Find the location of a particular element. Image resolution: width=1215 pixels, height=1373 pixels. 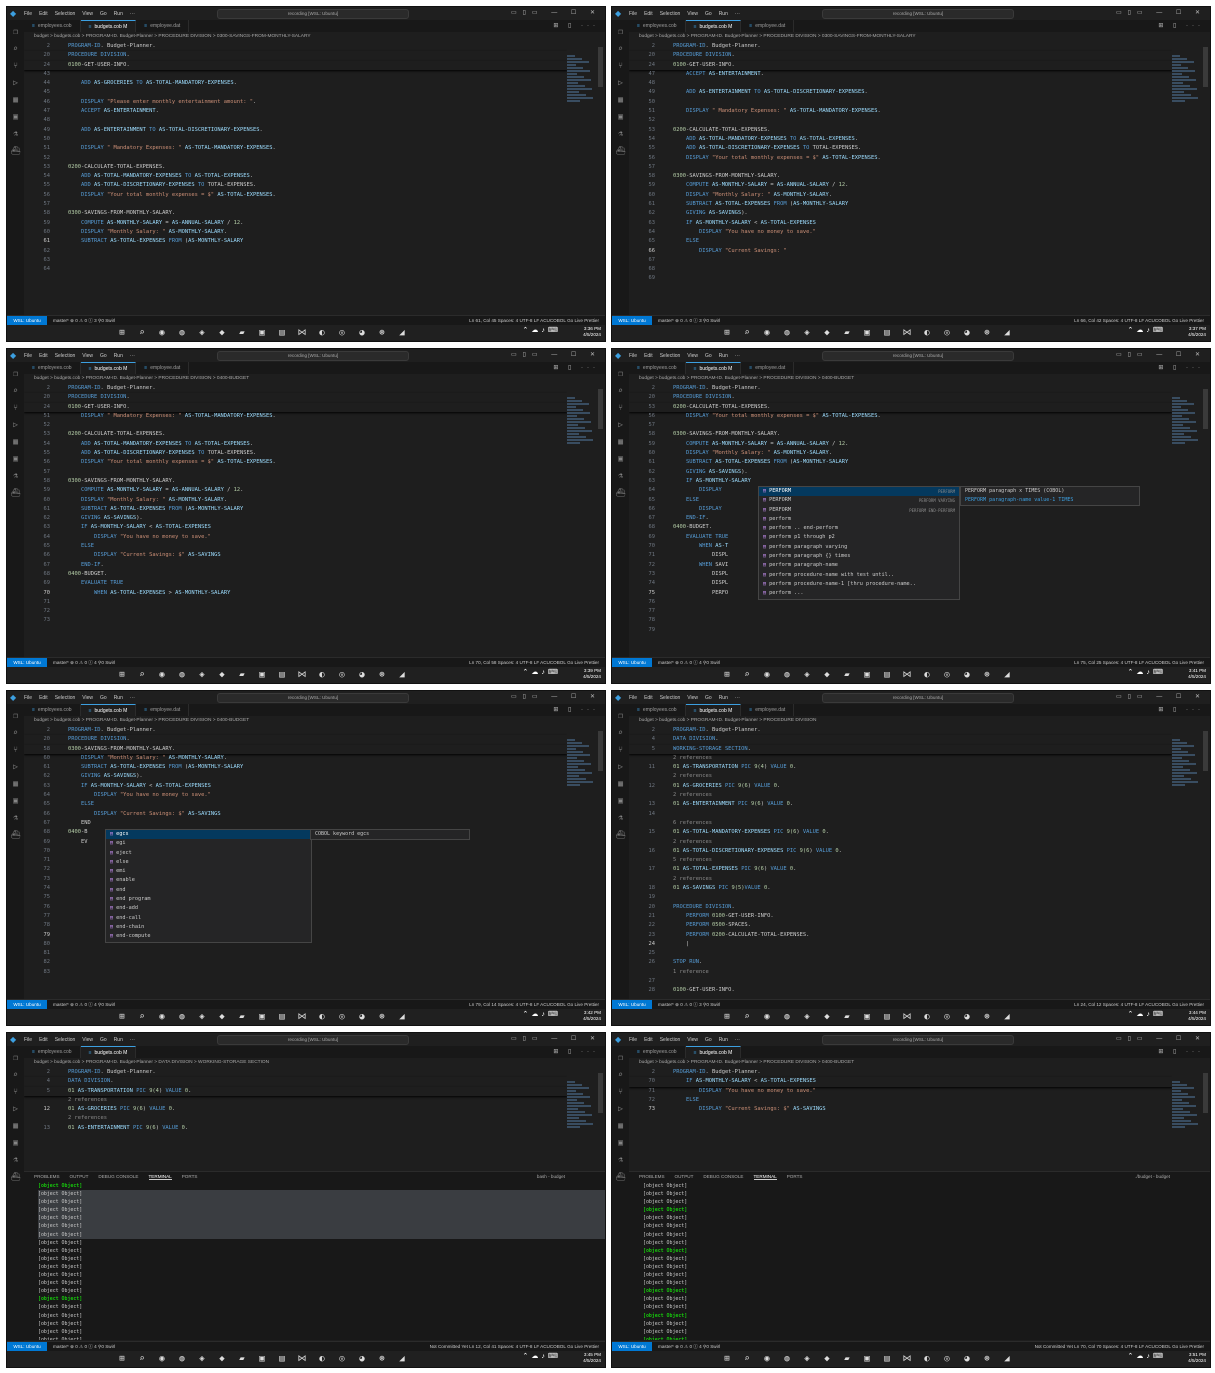

editor-scrollbar is located at coordinates (1205, 409).